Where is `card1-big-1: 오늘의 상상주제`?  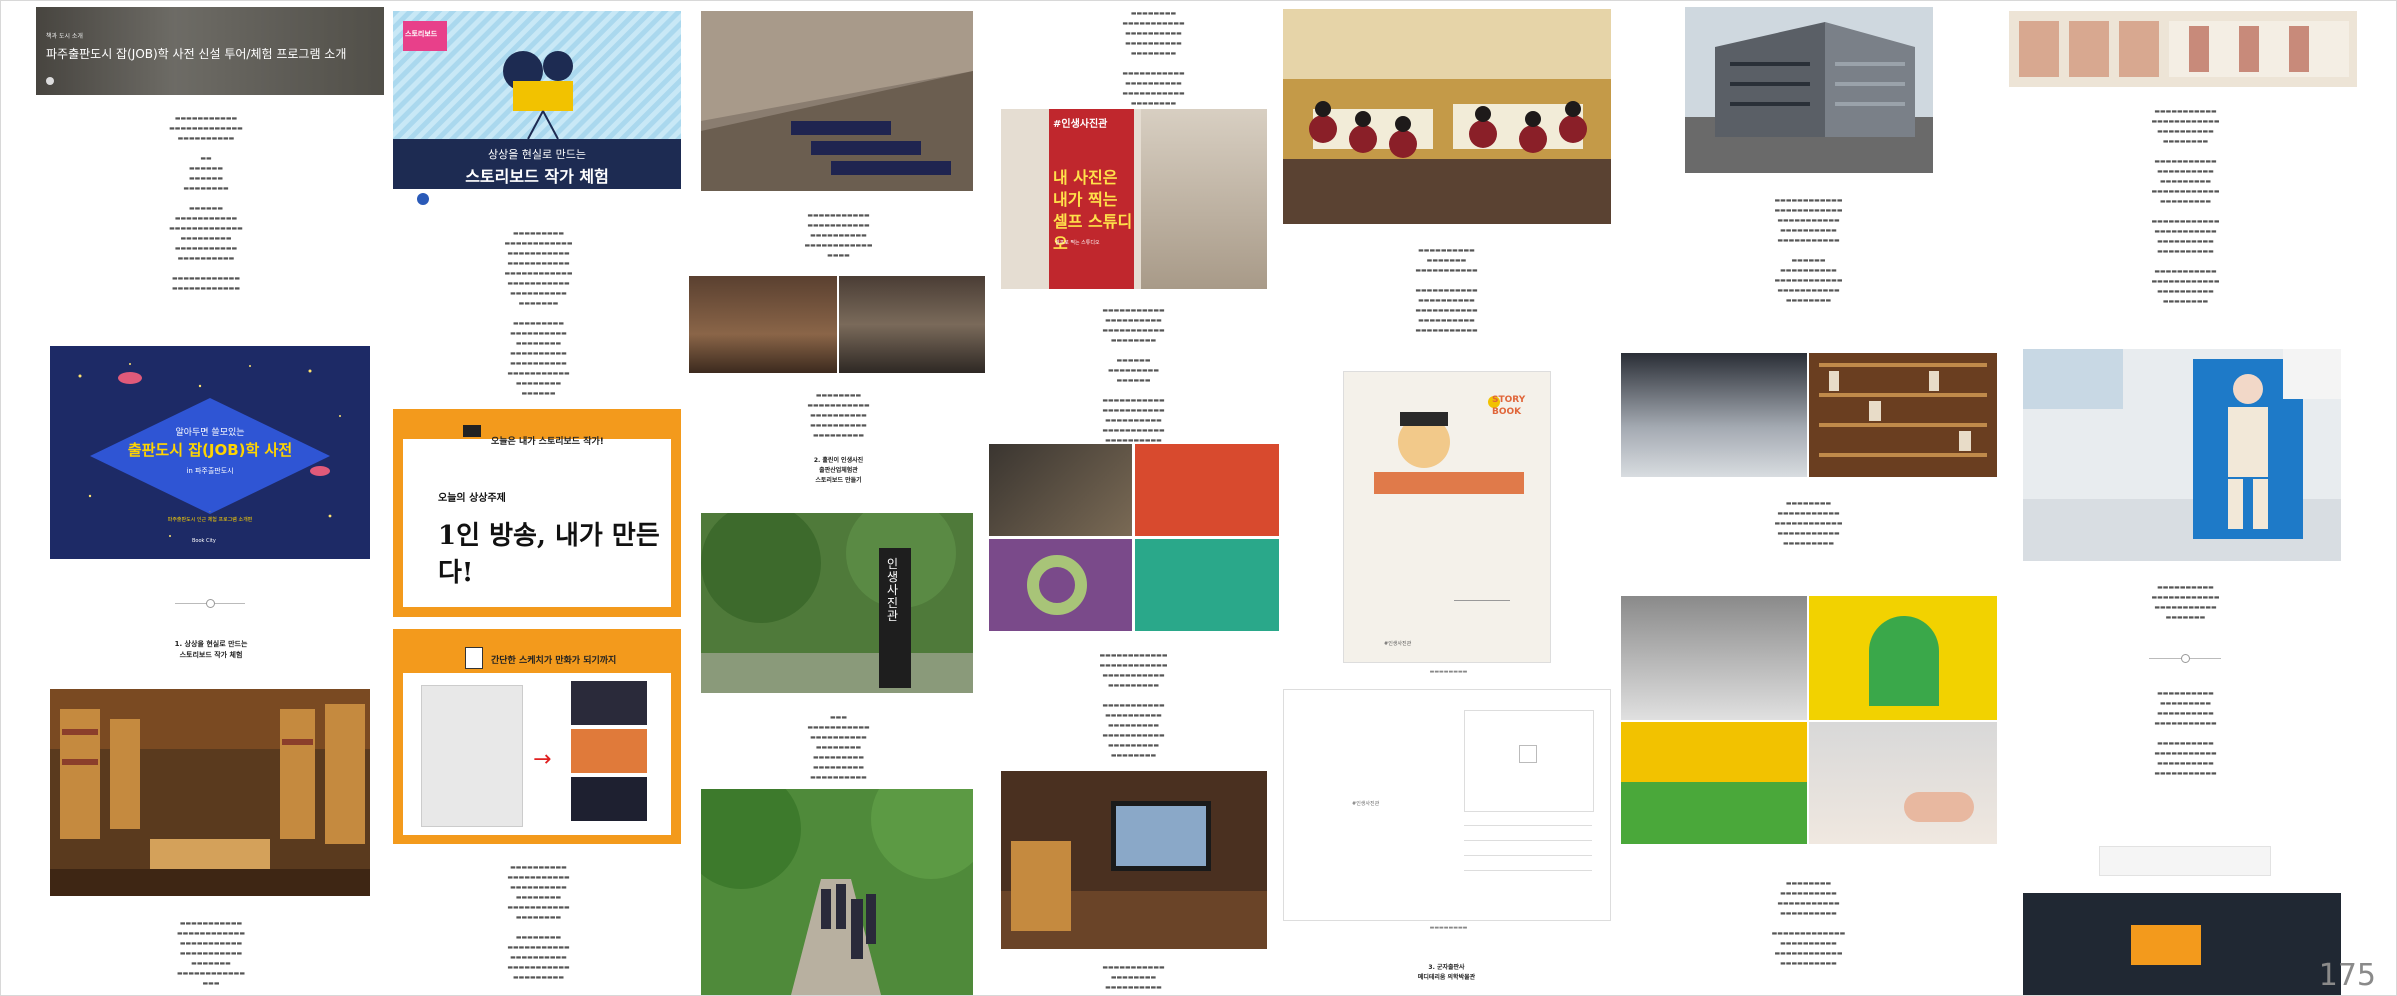
card1-big-1: 오늘의 상상주제 is located at coordinates (472, 498).